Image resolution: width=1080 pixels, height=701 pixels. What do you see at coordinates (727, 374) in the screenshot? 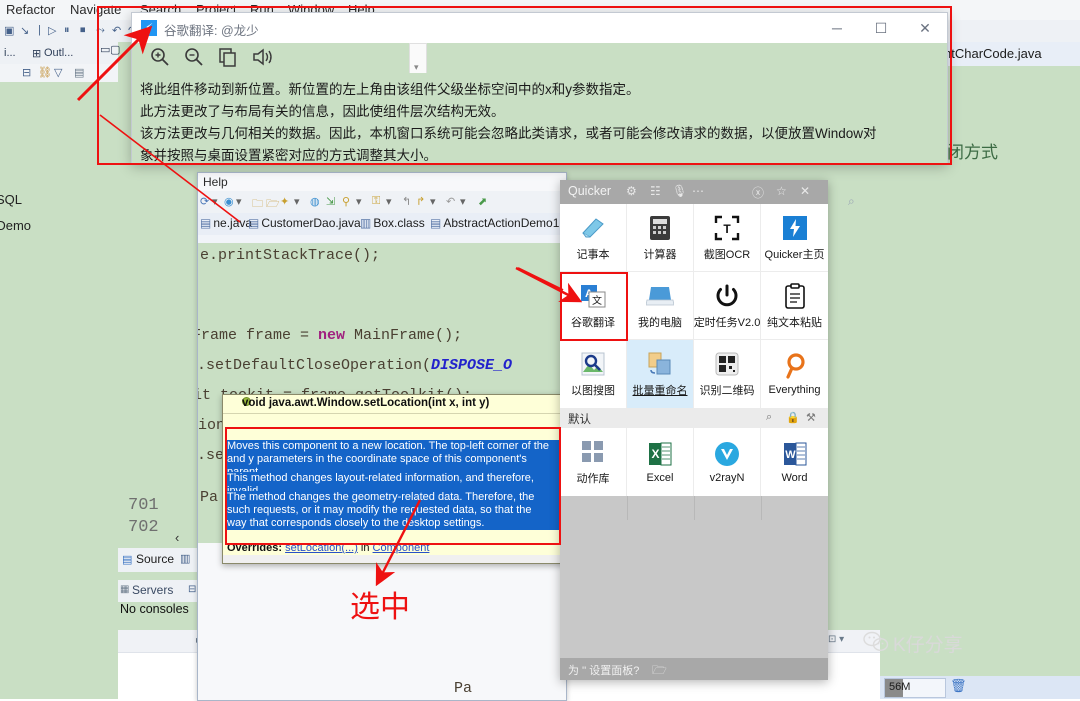
I see `quicker-action-qrcode: 识别二维码` at bounding box center [727, 374].